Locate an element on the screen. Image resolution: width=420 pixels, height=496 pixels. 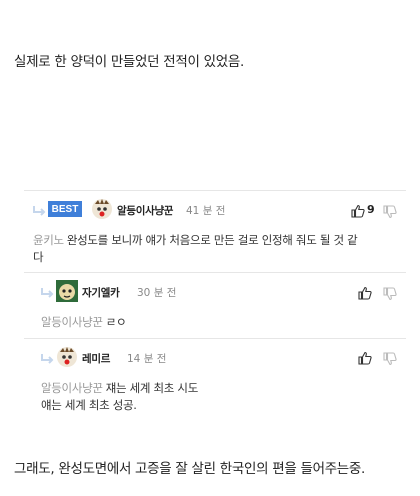
comment-text-line: 완성도를 보니까 얘가 처음으로 만든 걸로 인정해 줘도 될 것 같 is located at coordinates (212, 240).